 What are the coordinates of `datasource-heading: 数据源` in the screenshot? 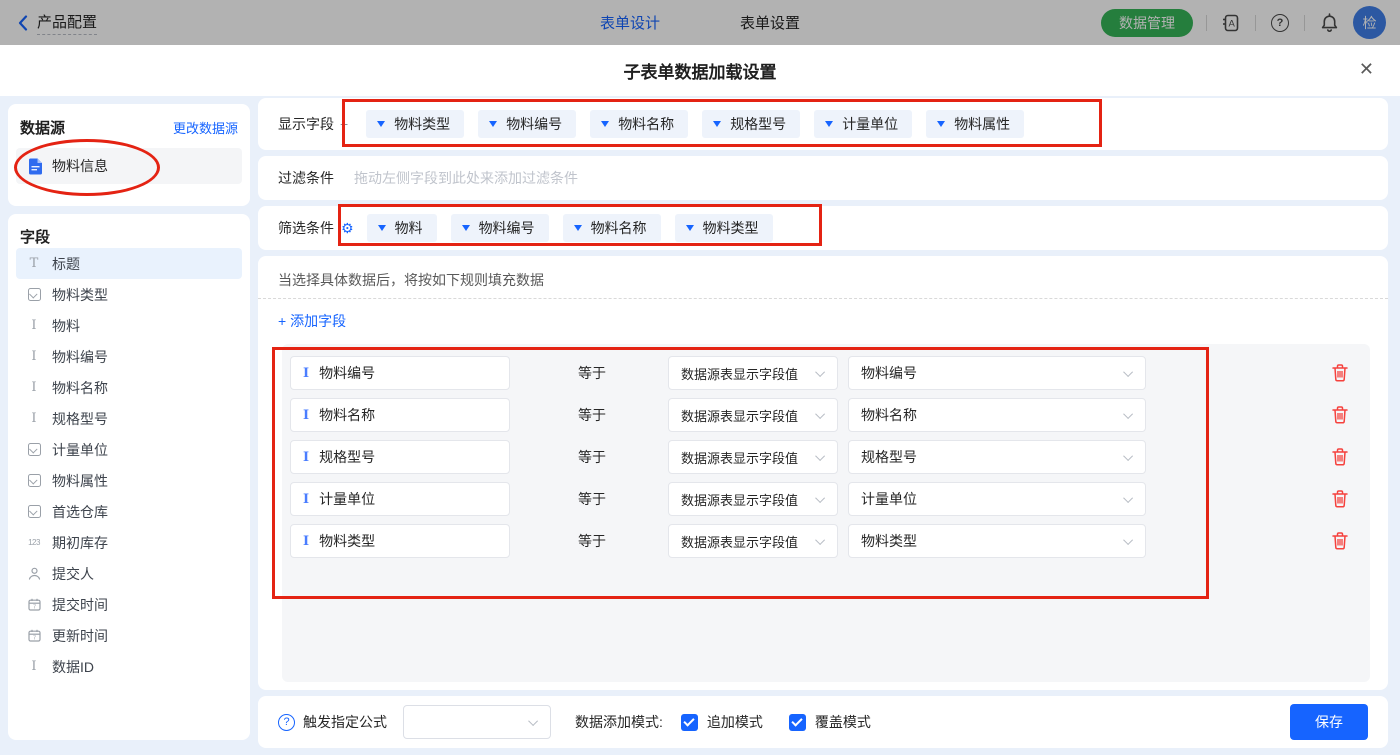 It's located at (43, 128).